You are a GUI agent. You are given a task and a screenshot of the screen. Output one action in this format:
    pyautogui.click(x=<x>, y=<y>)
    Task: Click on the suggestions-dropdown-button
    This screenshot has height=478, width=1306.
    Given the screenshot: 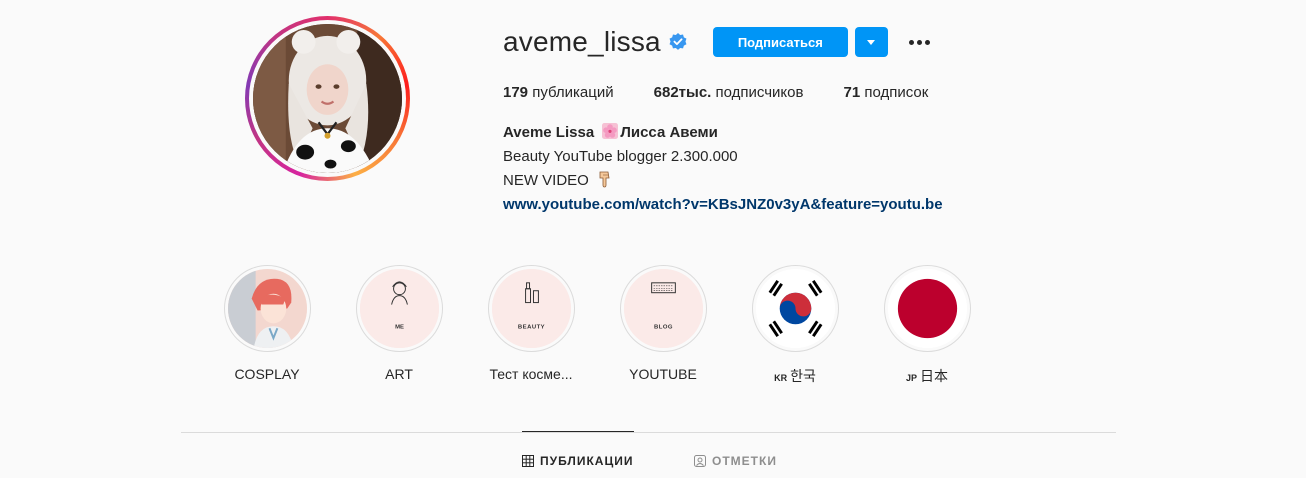 What is the action you would take?
    pyautogui.click(x=871, y=42)
    